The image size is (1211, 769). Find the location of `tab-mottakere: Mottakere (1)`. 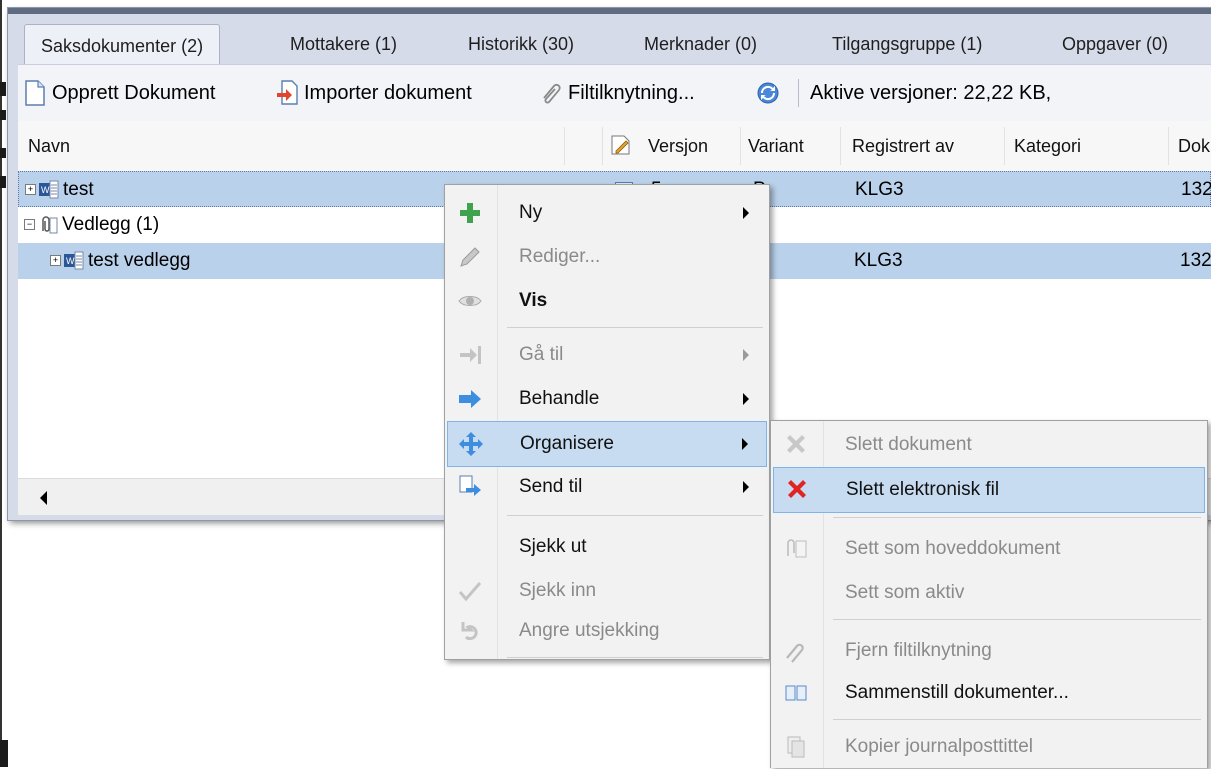

tab-mottakere: Mottakere (1) is located at coordinates (343, 44).